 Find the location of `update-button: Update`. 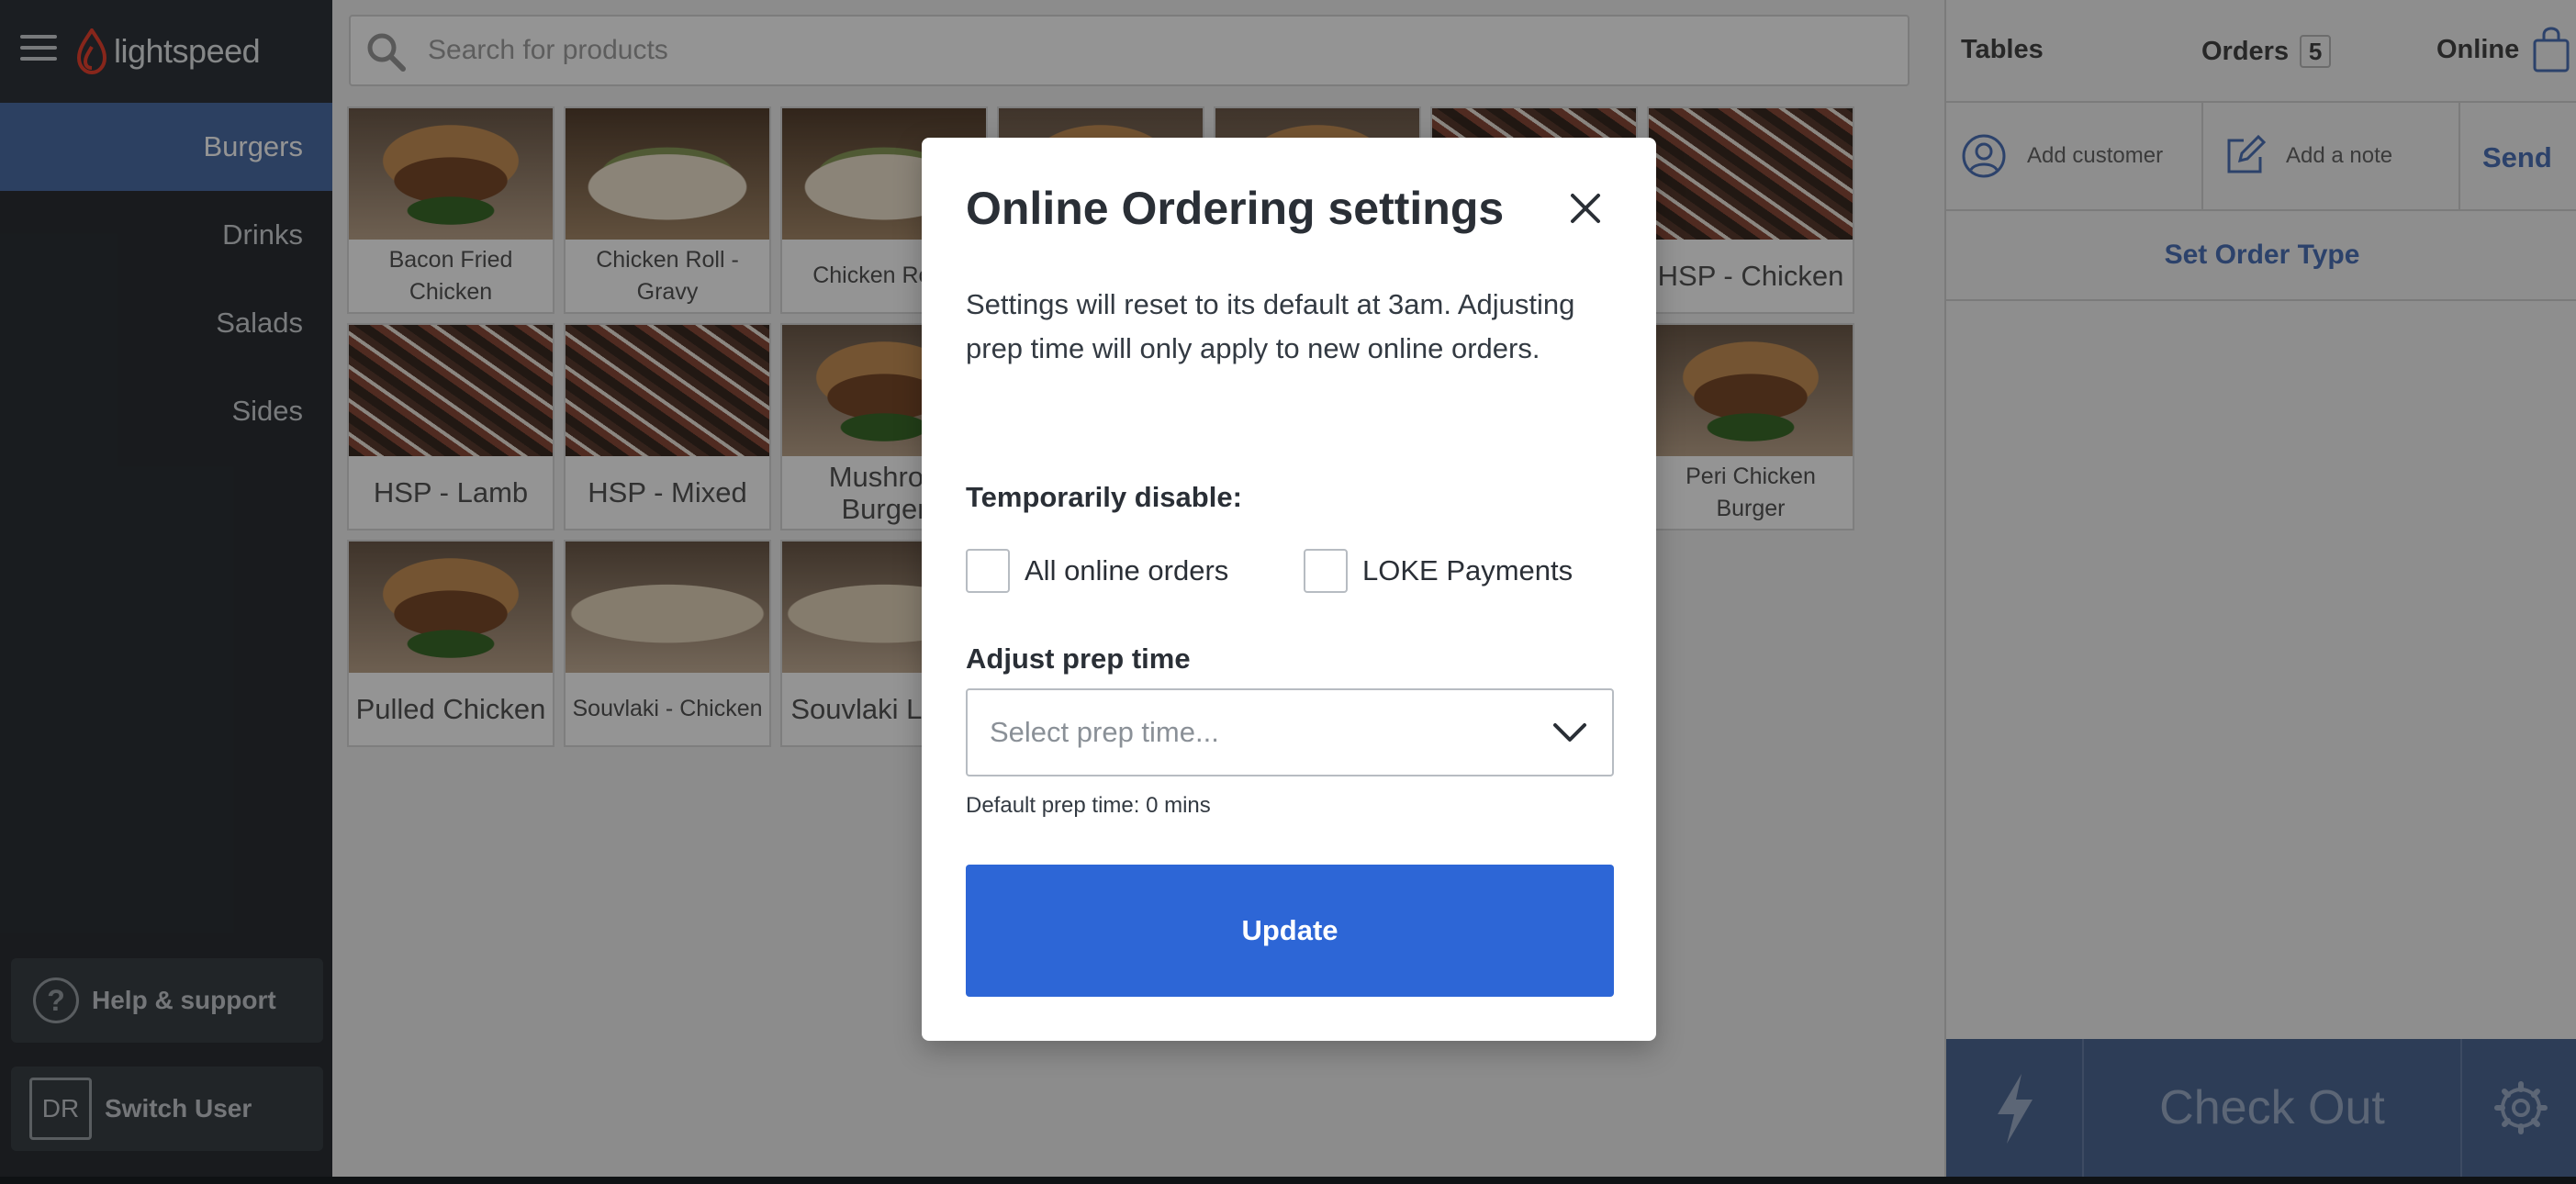

update-button: Update is located at coordinates (1290, 931).